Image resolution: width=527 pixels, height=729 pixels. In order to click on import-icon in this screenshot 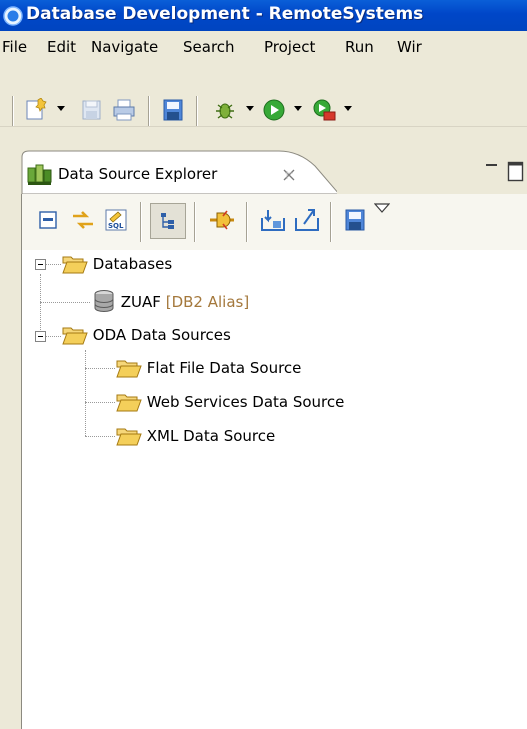, I will do `click(273, 220)`.